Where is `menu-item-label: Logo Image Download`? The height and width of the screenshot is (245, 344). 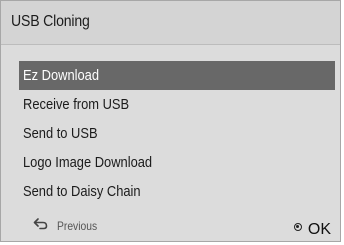
menu-item-label: Logo Image Download is located at coordinates (88, 162).